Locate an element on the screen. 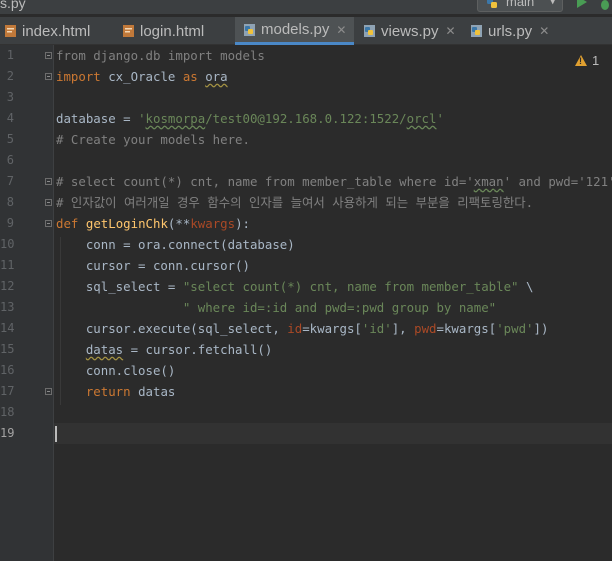 The image size is (612, 561). code-token: =kwargs[ is located at coordinates (466, 328).